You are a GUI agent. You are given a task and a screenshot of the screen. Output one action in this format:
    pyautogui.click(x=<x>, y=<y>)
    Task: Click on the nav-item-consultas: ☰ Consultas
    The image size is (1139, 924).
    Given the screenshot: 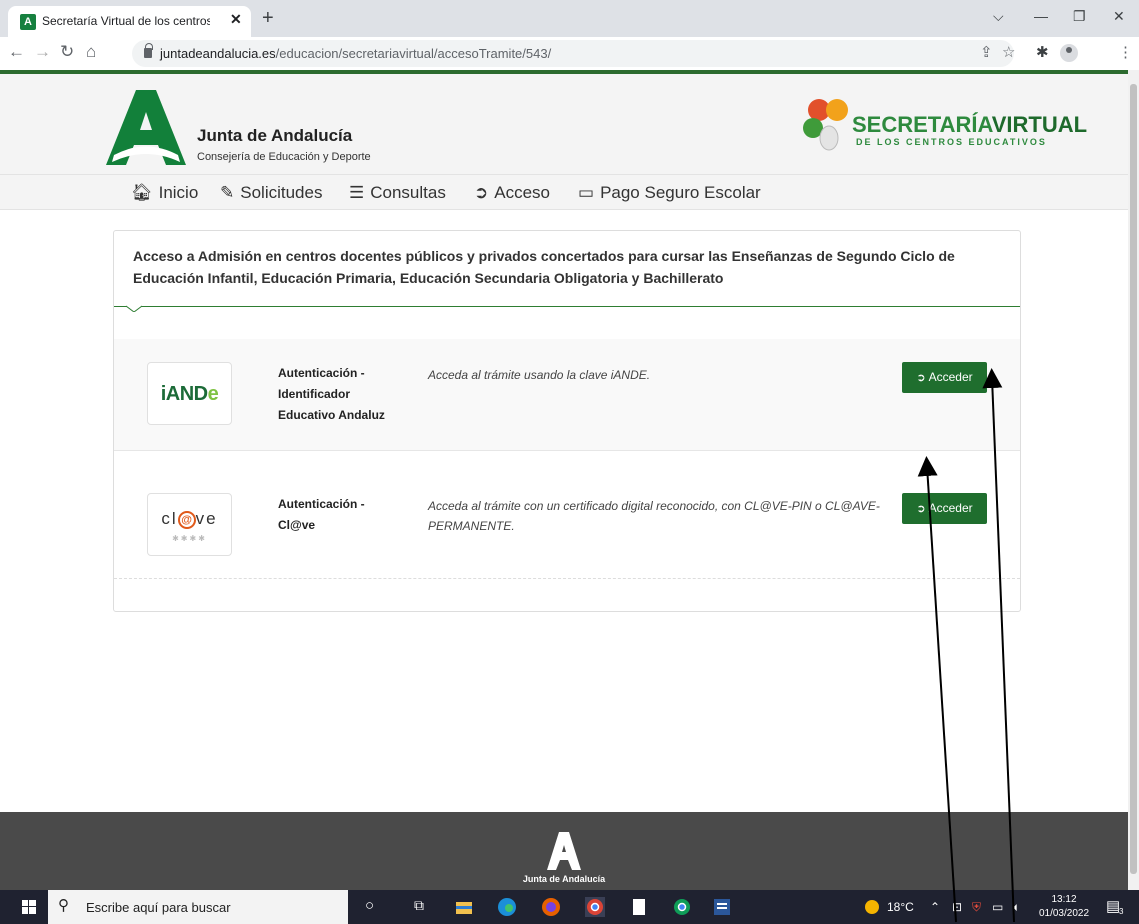 What is the action you would take?
    pyautogui.click(x=397, y=193)
    